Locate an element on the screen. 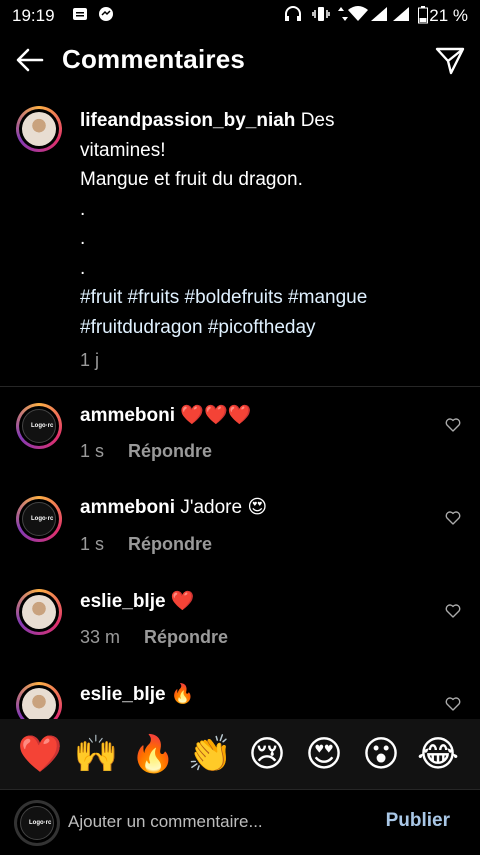 Image resolution: width=480 pixels, height=855 pixels. page-title: Commentaires is located at coordinates (154, 59).